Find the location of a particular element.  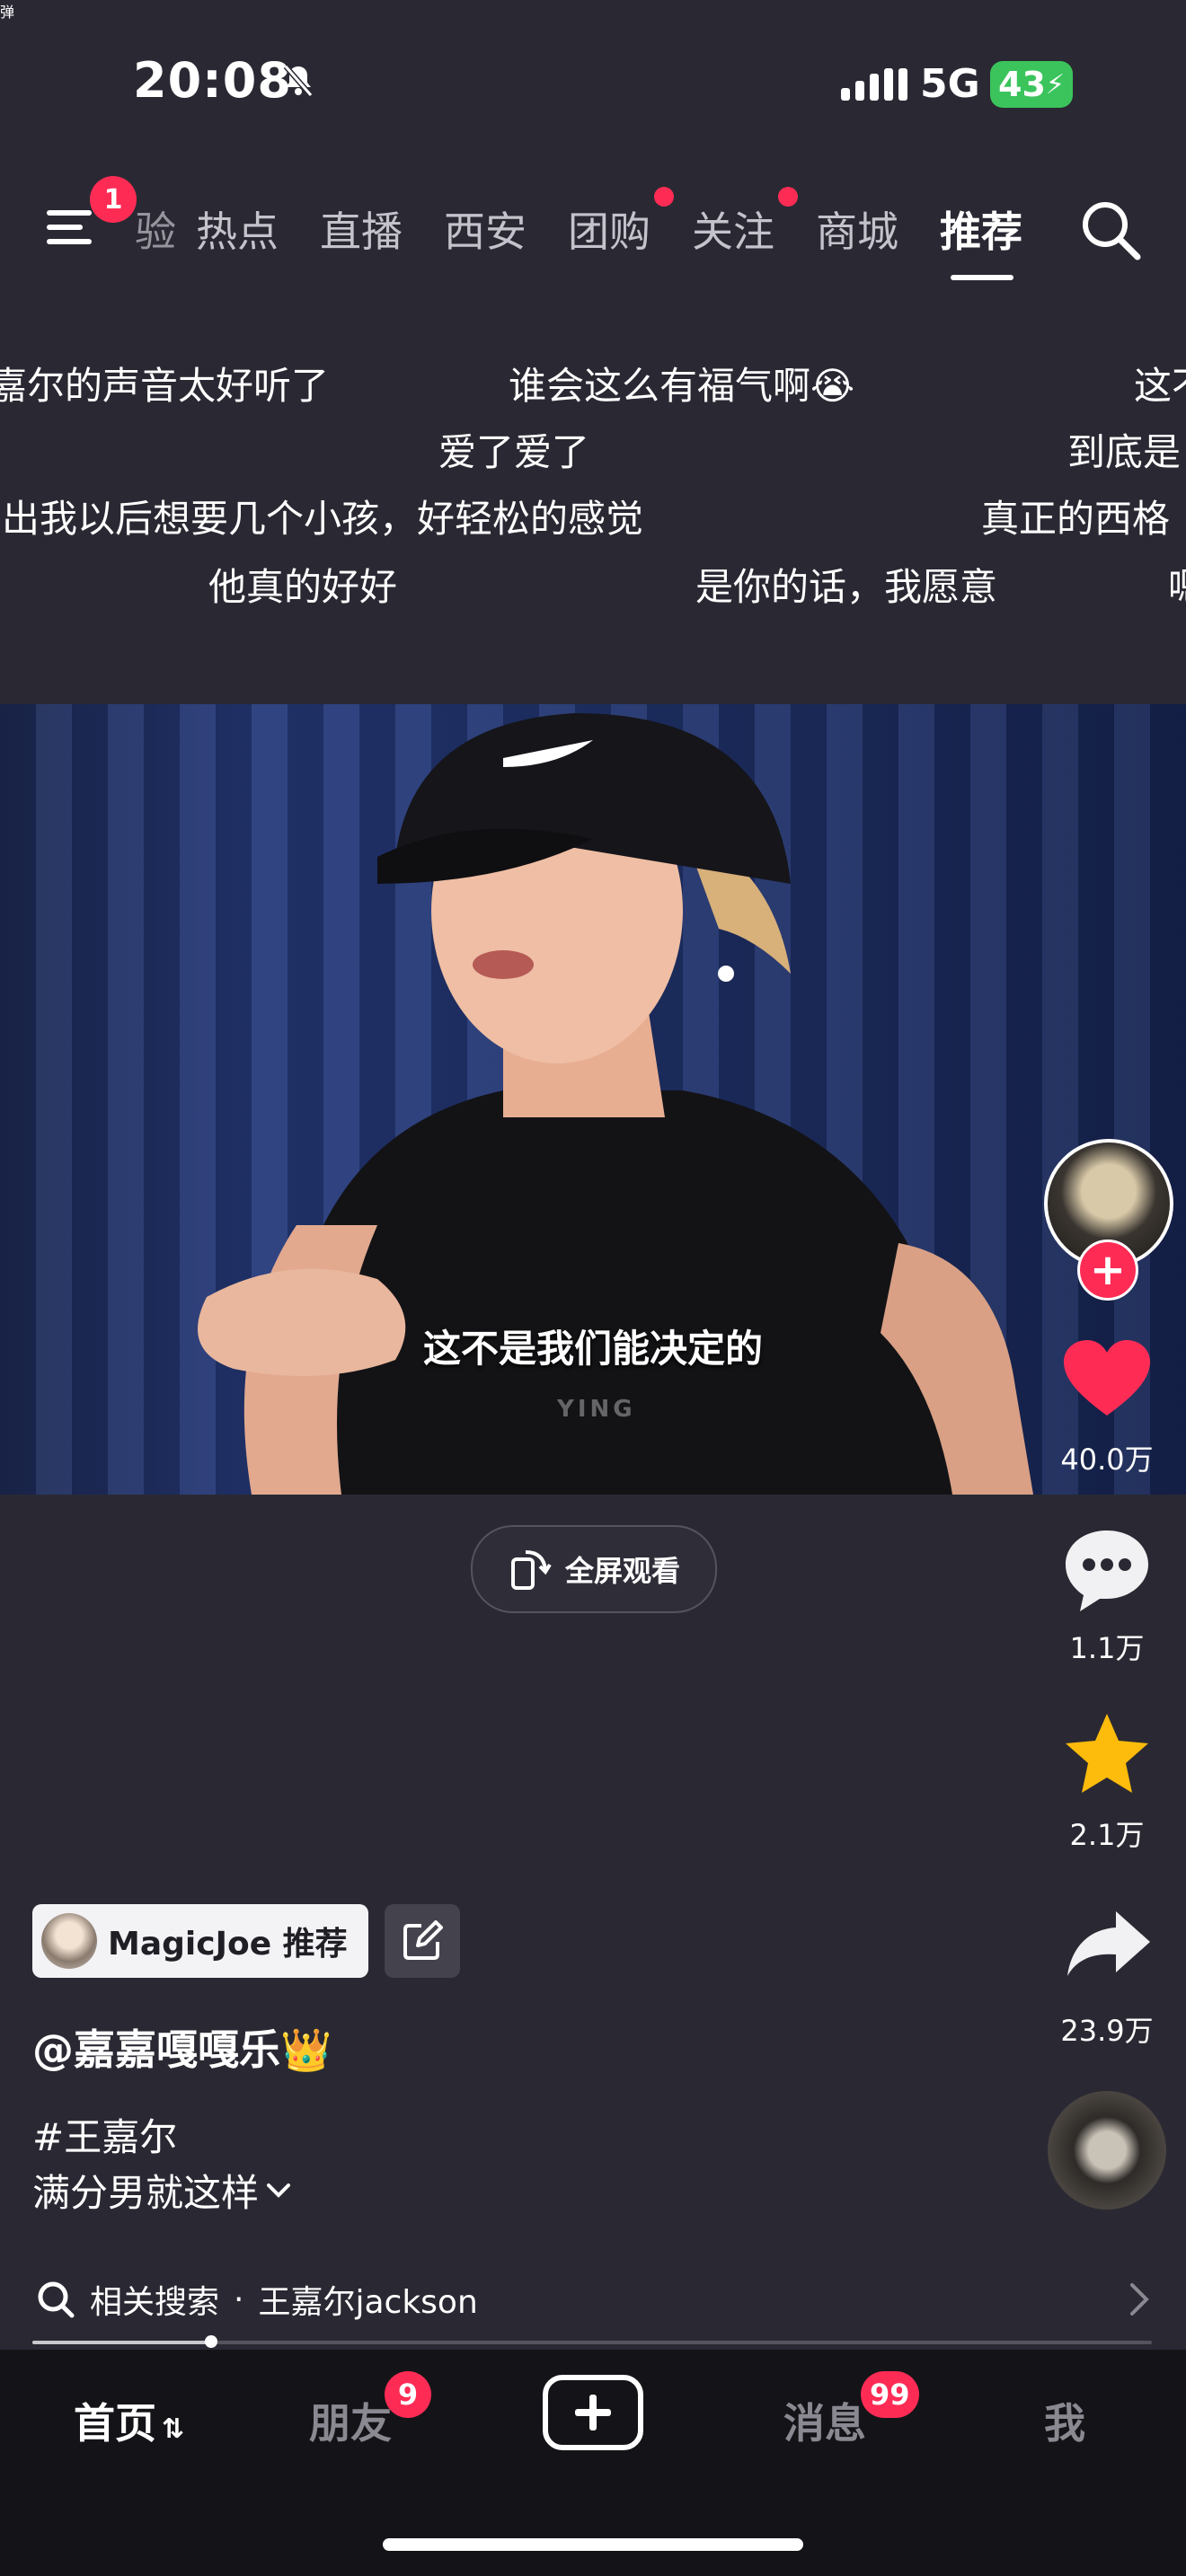

edit-button is located at coordinates (422, 1941).